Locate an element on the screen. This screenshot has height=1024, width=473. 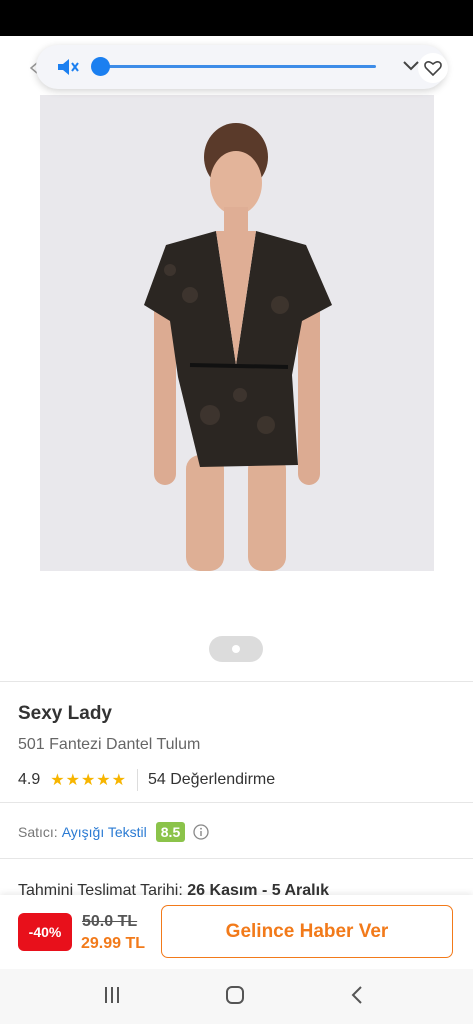
volume-panel is located at coordinates (241, 67).